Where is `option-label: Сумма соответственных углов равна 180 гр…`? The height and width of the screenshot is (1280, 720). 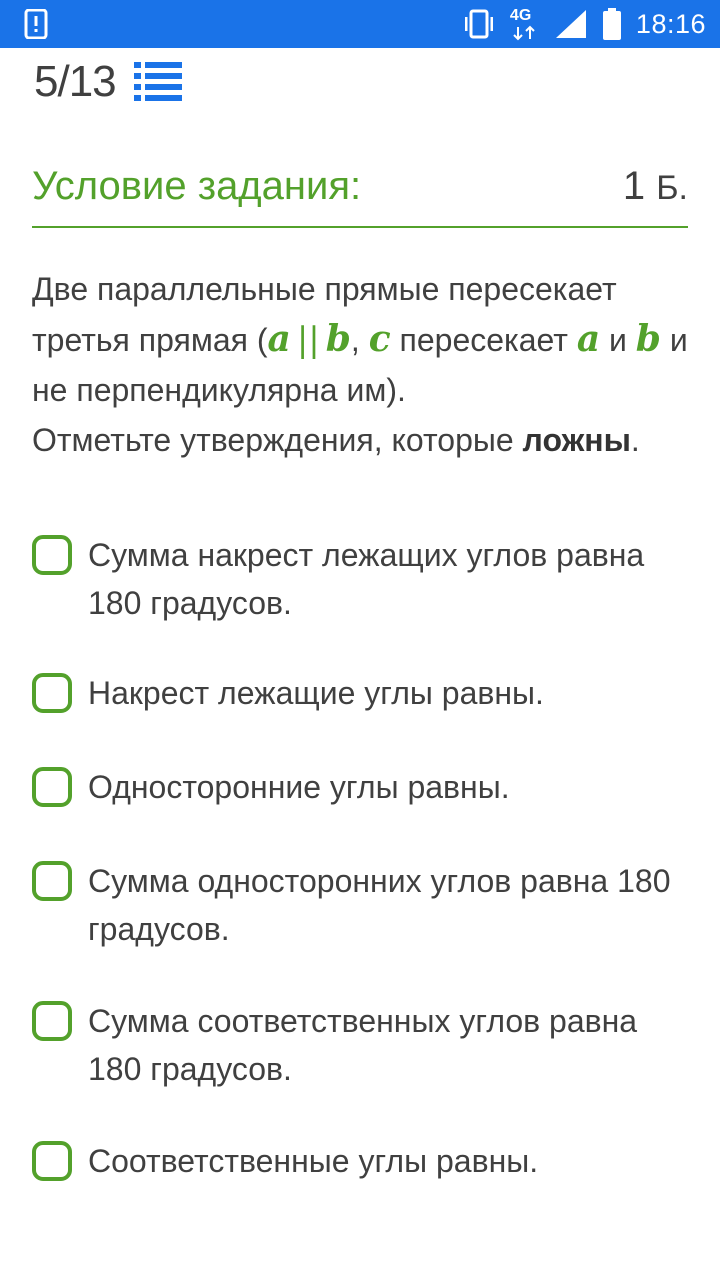 option-label: Сумма соответственных углов равна 180 гр… is located at coordinates (363, 1045).